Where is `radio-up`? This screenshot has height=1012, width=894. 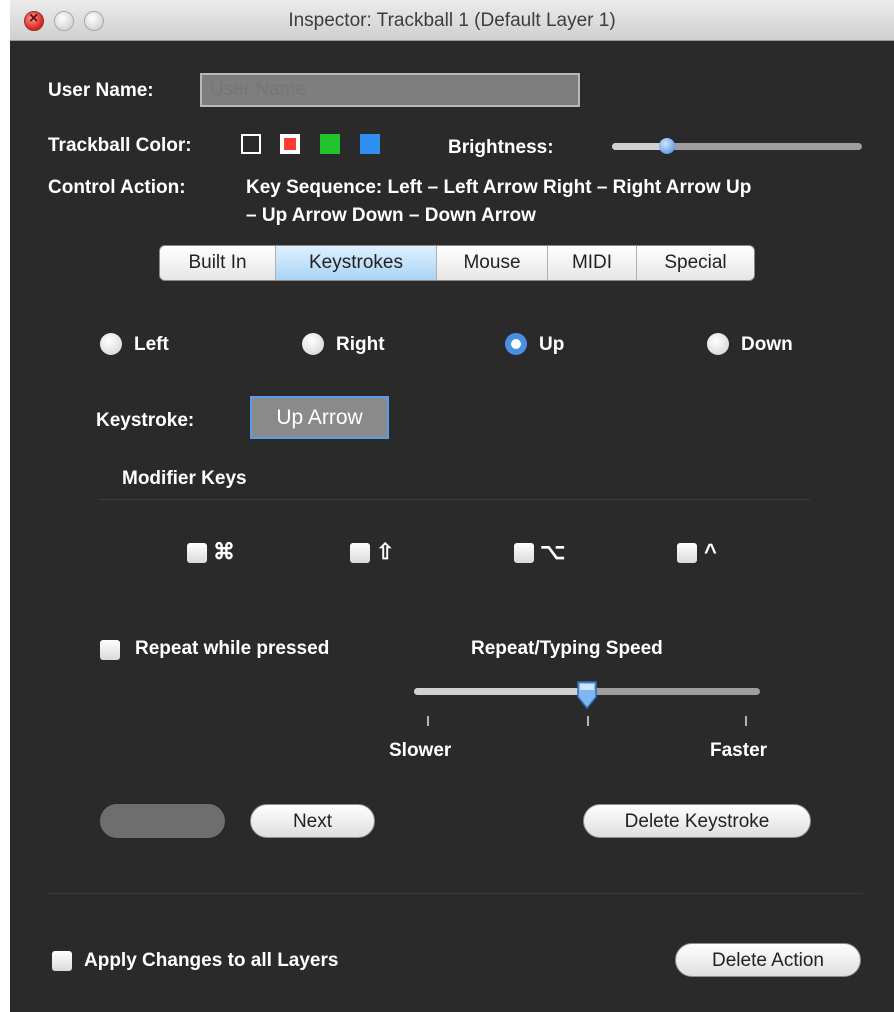 radio-up is located at coordinates (516, 344).